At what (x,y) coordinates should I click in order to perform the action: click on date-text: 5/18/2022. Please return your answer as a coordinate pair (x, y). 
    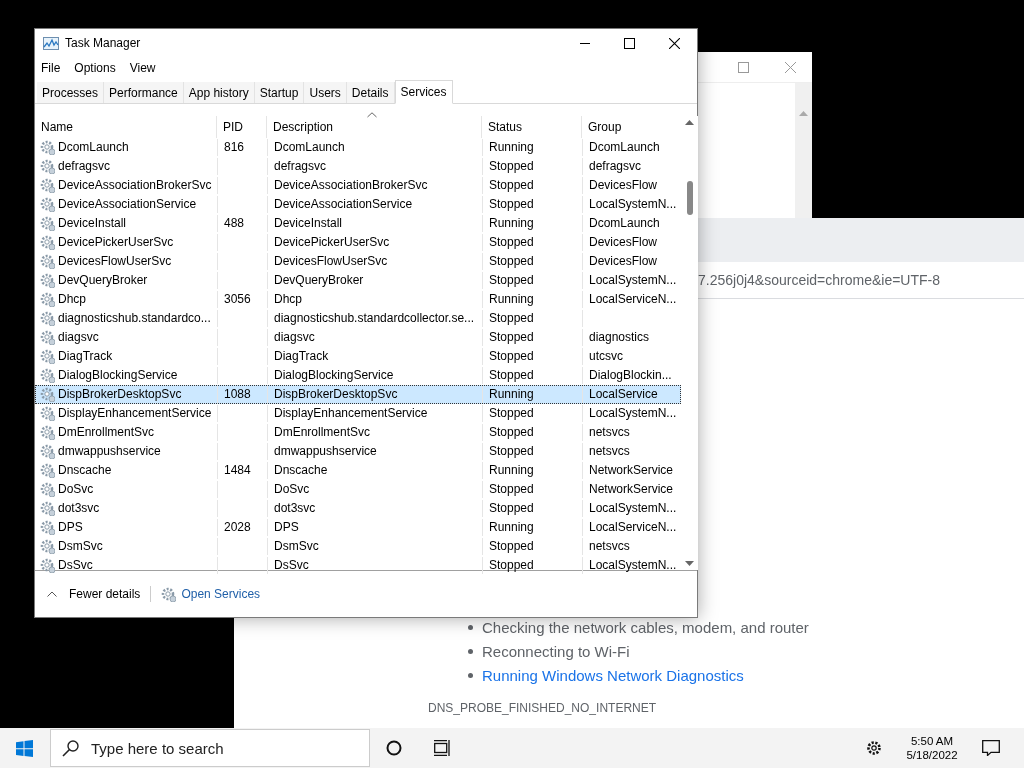
    Looking at the image, I should click on (932, 755).